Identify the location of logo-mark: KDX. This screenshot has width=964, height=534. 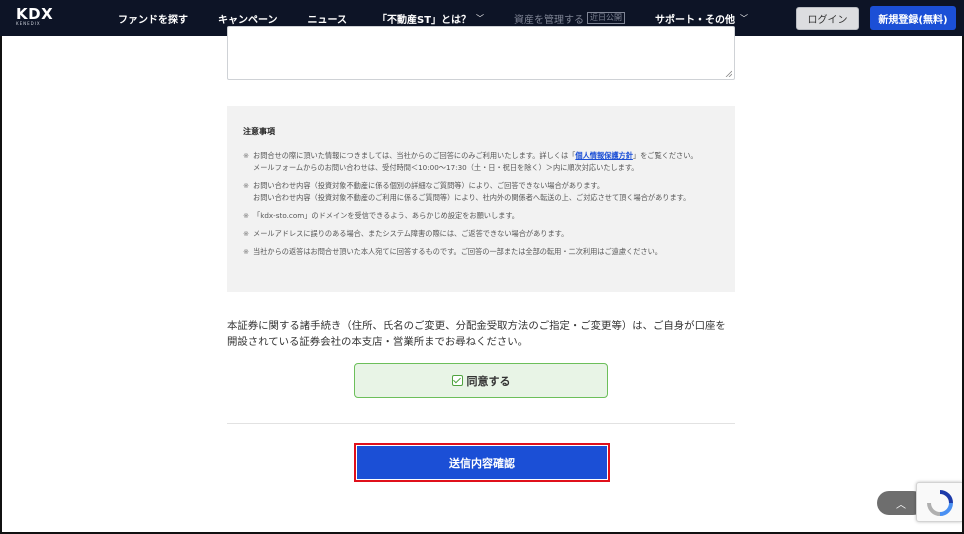
(35, 14).